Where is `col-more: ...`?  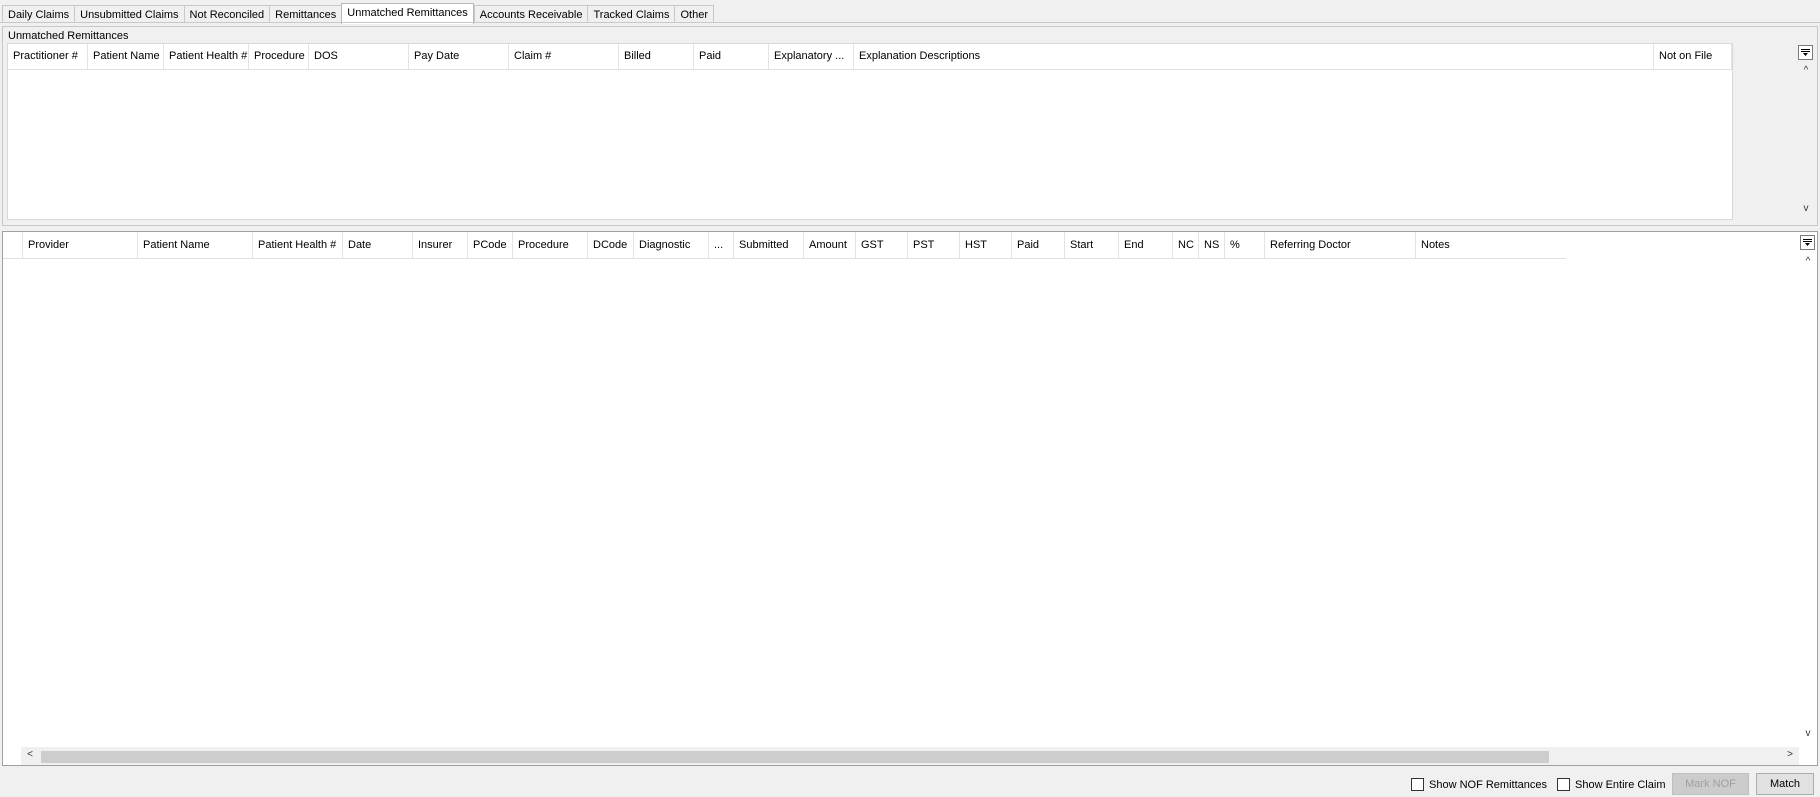 col-more: ... is located at coordinates (721, 245).